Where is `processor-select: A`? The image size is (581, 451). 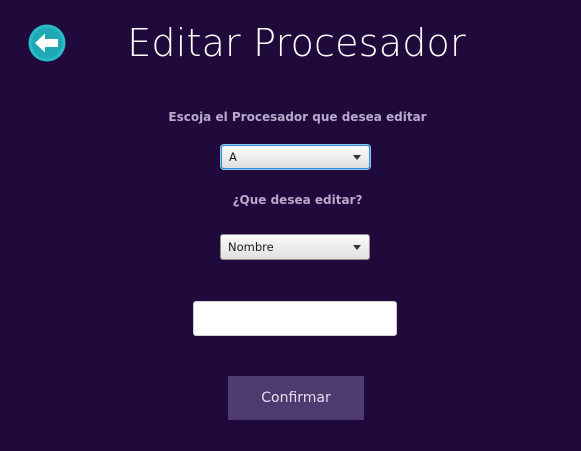 processor-select: A is located at coordinates (295, 157).